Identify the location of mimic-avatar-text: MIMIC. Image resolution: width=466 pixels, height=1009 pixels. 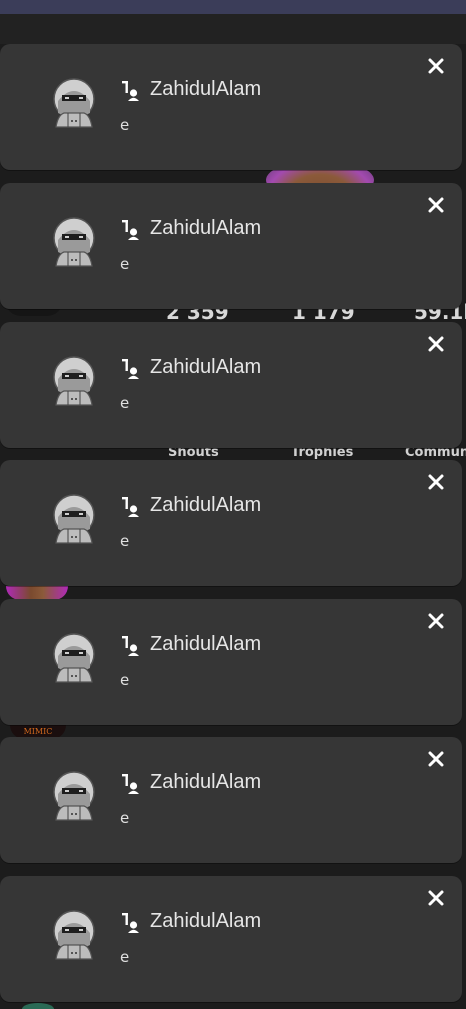
(38, 731).